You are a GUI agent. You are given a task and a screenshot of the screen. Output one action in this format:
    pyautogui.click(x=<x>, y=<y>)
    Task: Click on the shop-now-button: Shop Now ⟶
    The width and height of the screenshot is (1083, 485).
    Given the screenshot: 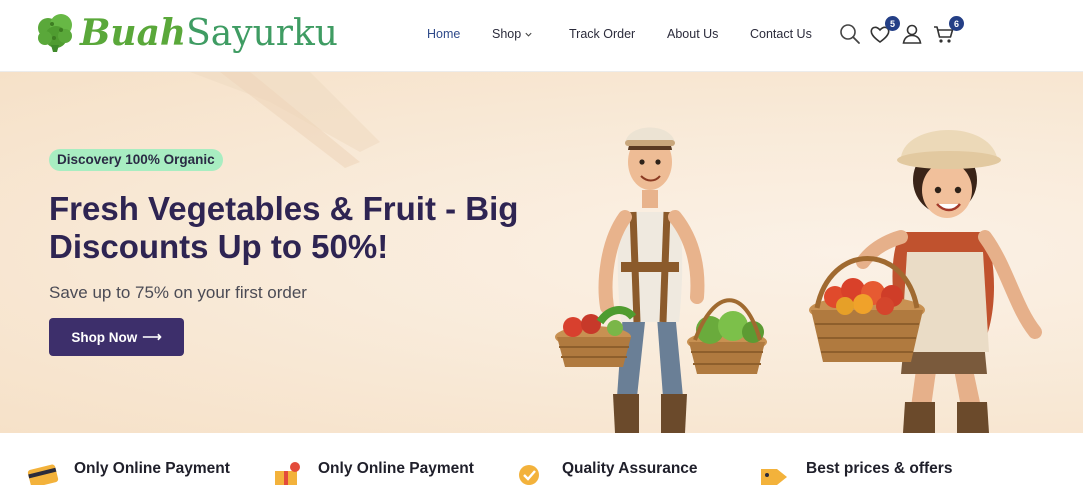 What is the action you would take?
    pyautogui.click(x=116, y=337)
    